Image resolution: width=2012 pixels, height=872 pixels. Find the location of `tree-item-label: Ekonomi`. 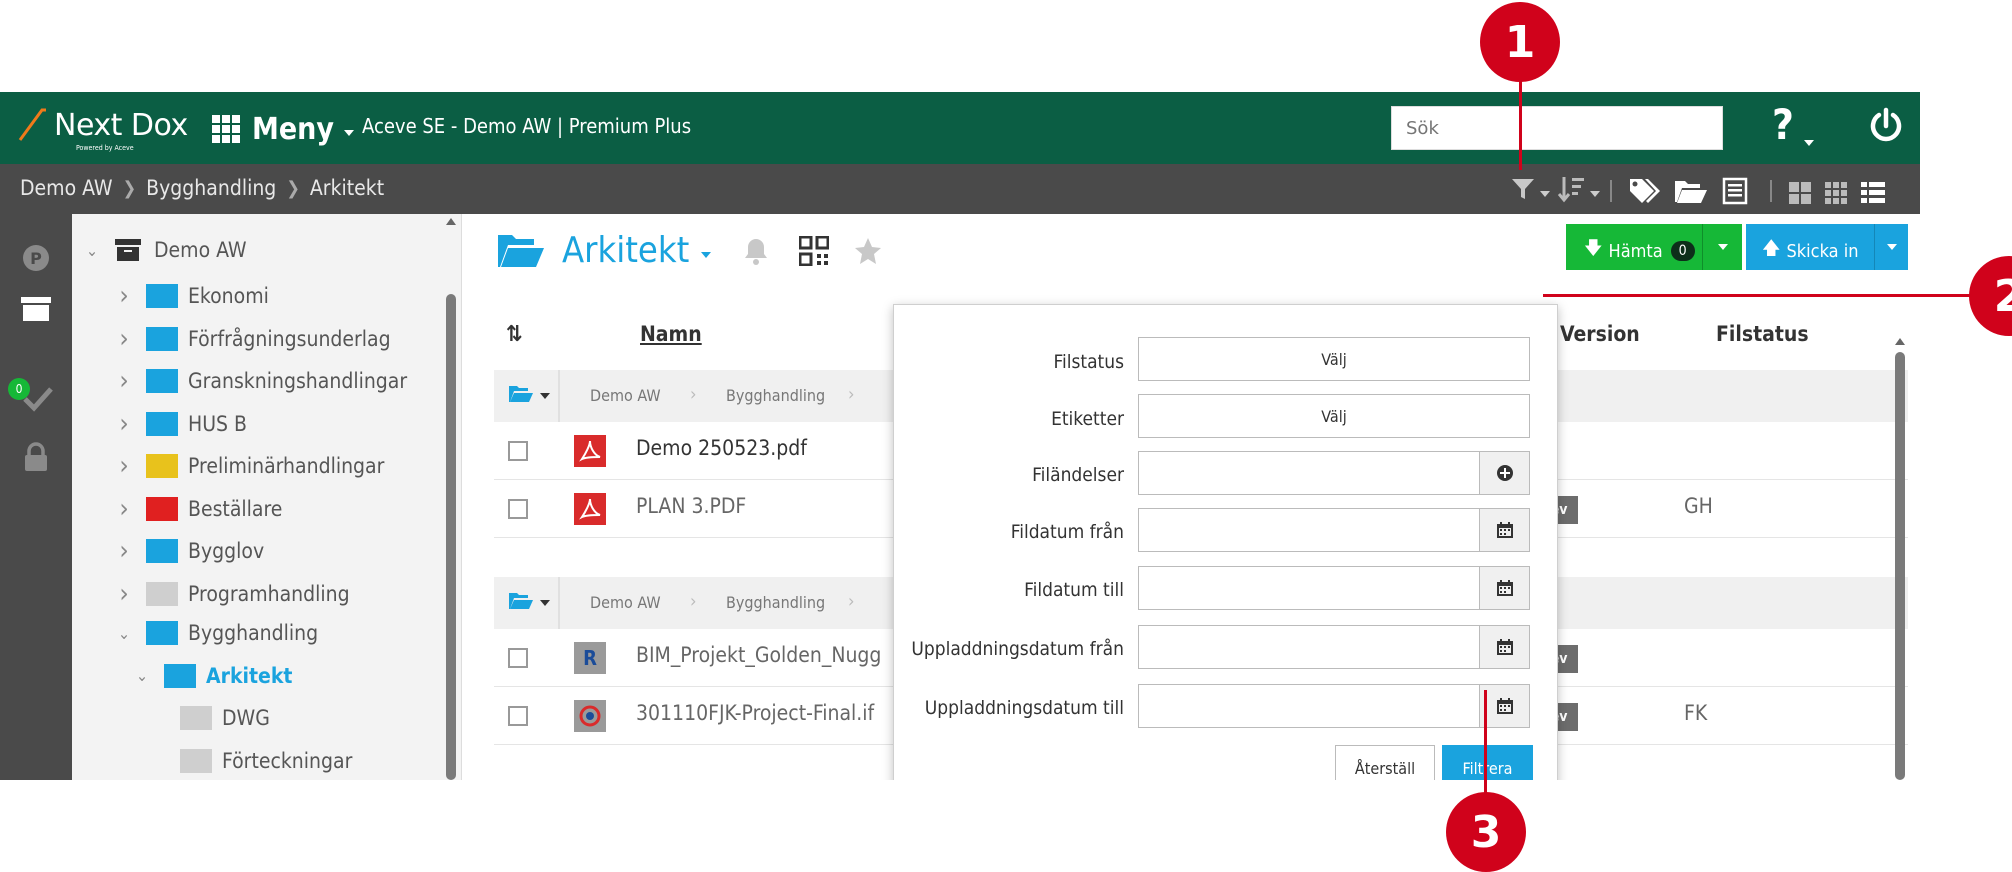

tree-item-label: Ekonomi is located at coordinates (228, 296).